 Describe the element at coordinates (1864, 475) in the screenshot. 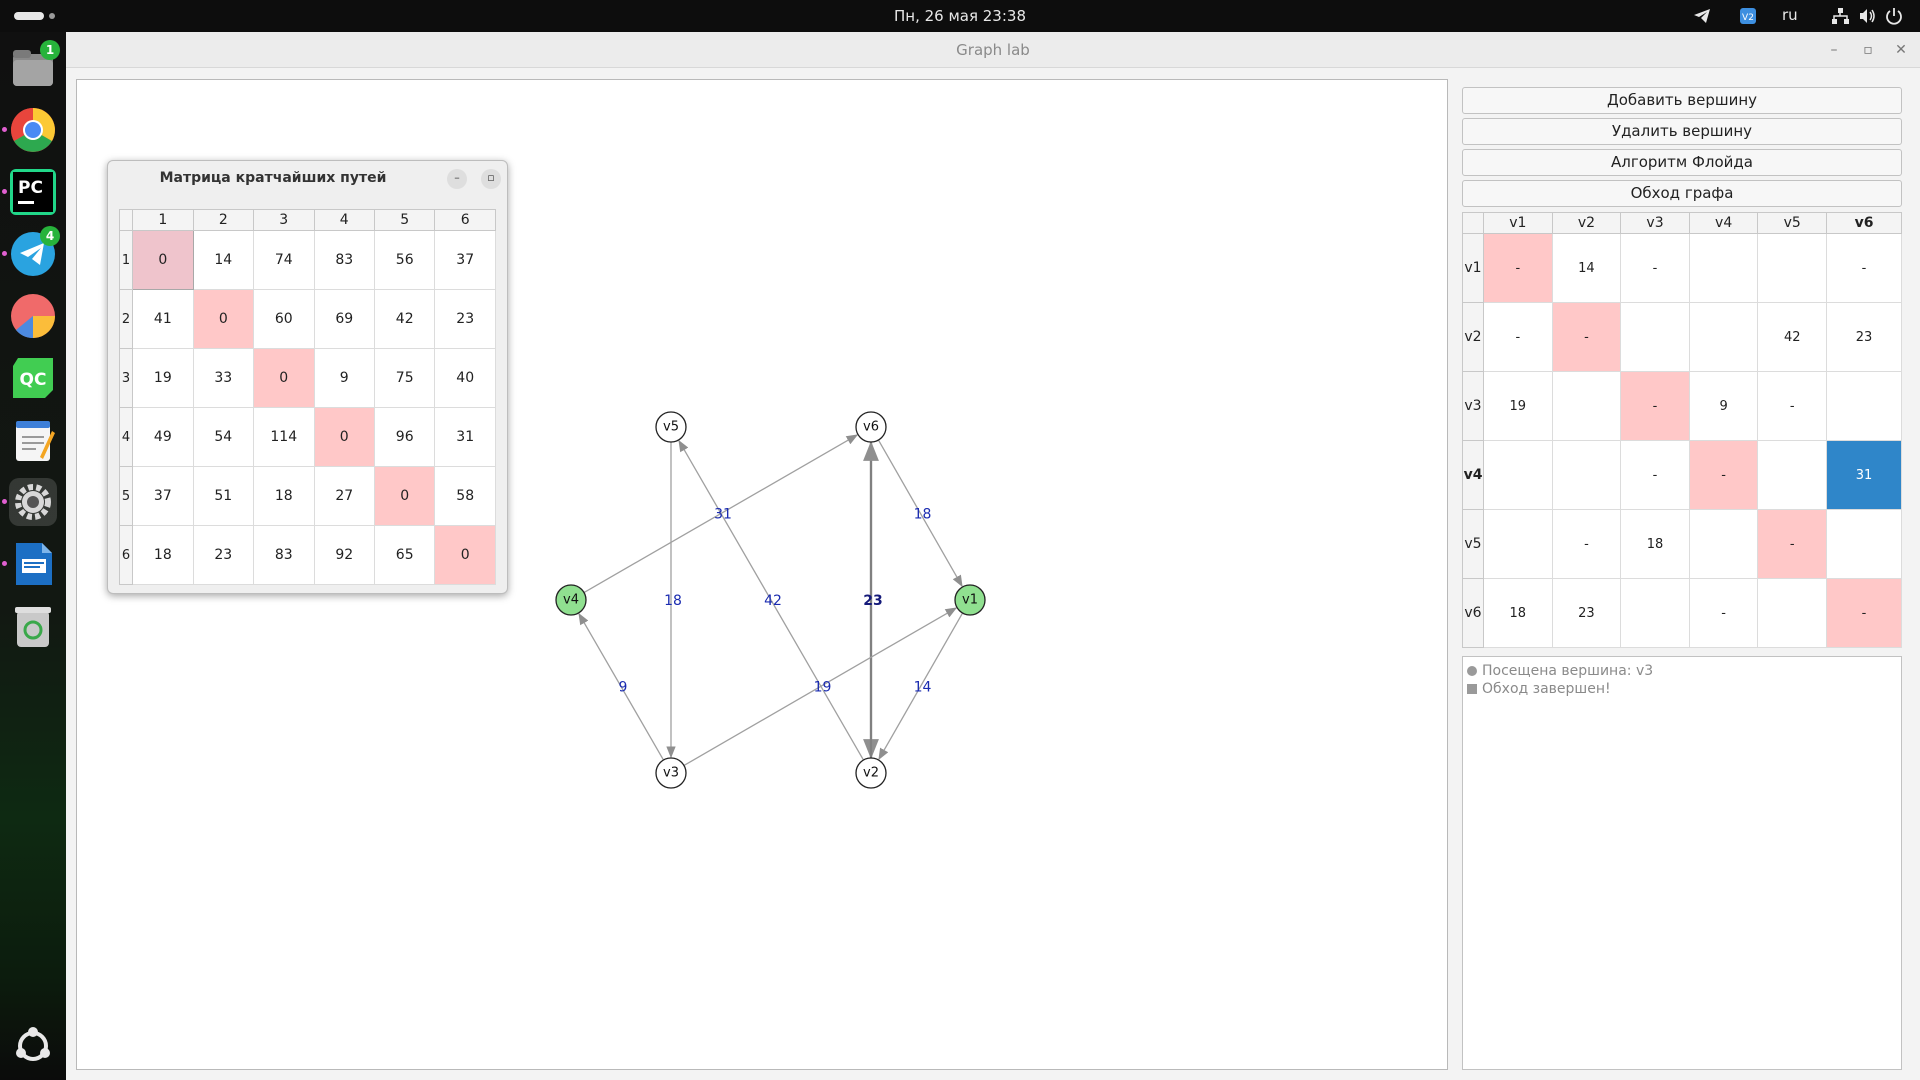

I see `adjacency-cell: 31` at that location.